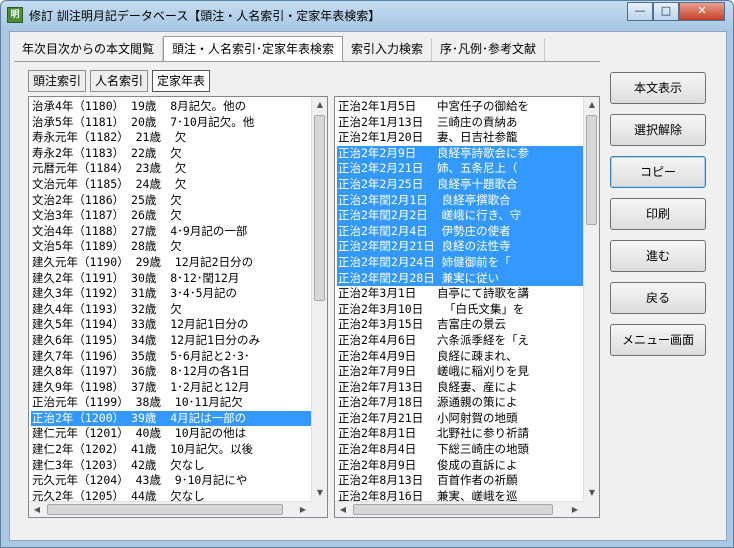  Describe the element at coordinates (460, 388) in the screenshot. I see `list-item: 正治2年7月13日 良経妻、産によ` at that location.